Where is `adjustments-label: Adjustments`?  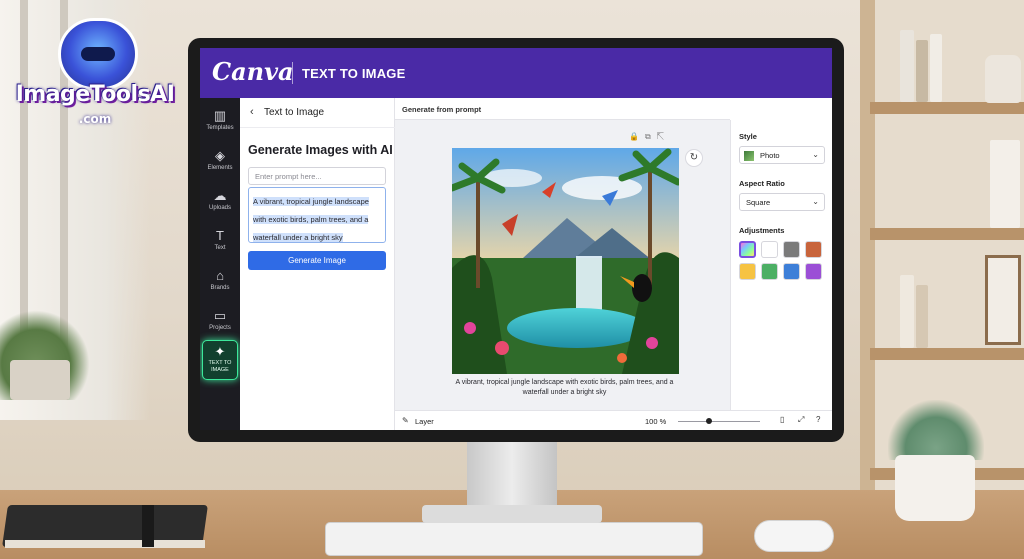
adjustments-label: Adjustments is located at coordinates (762, 230).